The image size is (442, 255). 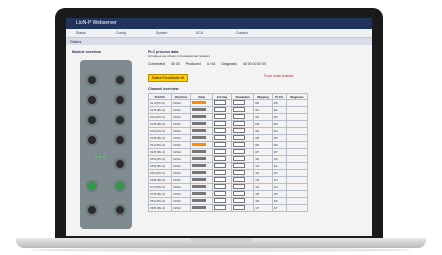 What do you see at coordinates (120, 140) in the screenshot?
I see `connector-icon` at bounding box center [120, 140].